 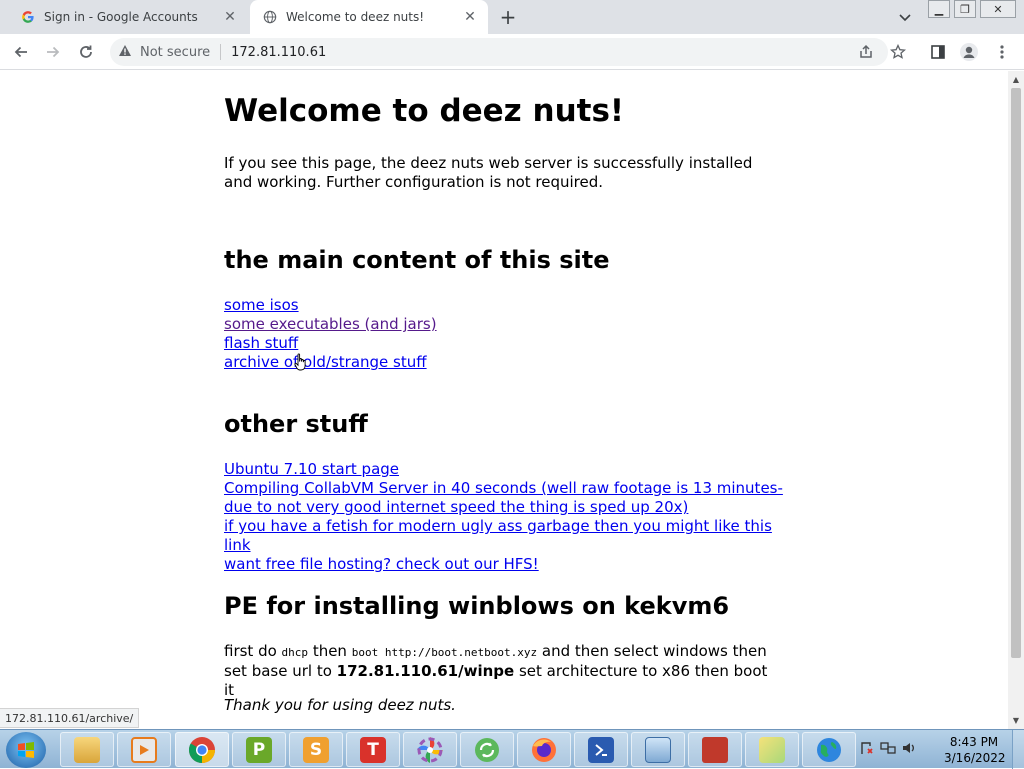 I want to click on link-some-isos: some isos, so click(x=330, y=305).